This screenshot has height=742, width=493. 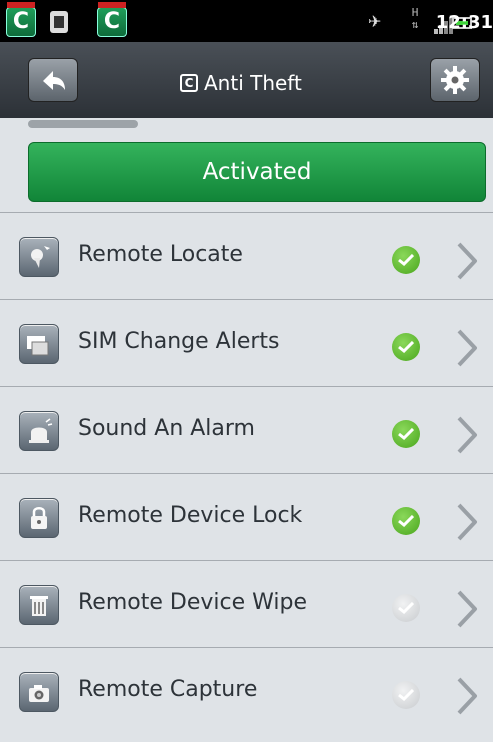 I want to click on feature-item-remote-capture: Remote Capture, so click(x=246, y=690).